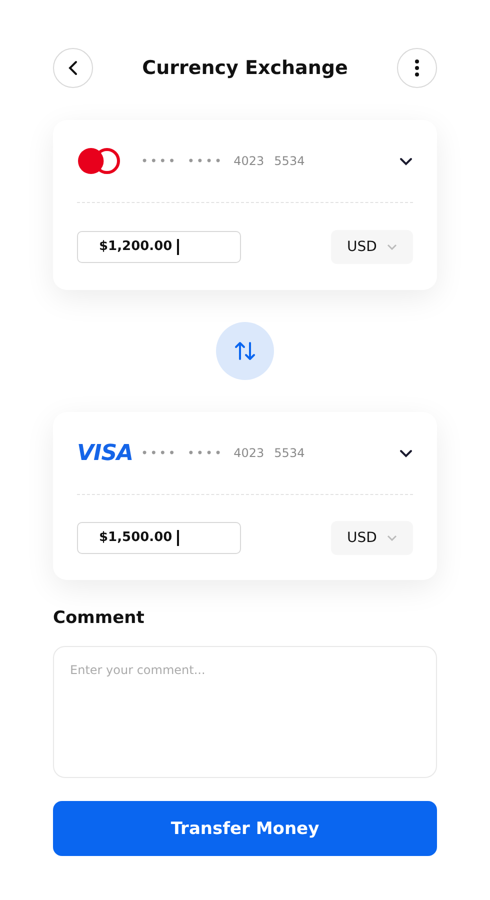 The height and width of the screenshot is (900, 490). What do you see at coordinates (245, 68) in the screenshot?
I see `screen-title: Currency Exchange` at bounding box center [245, 68].